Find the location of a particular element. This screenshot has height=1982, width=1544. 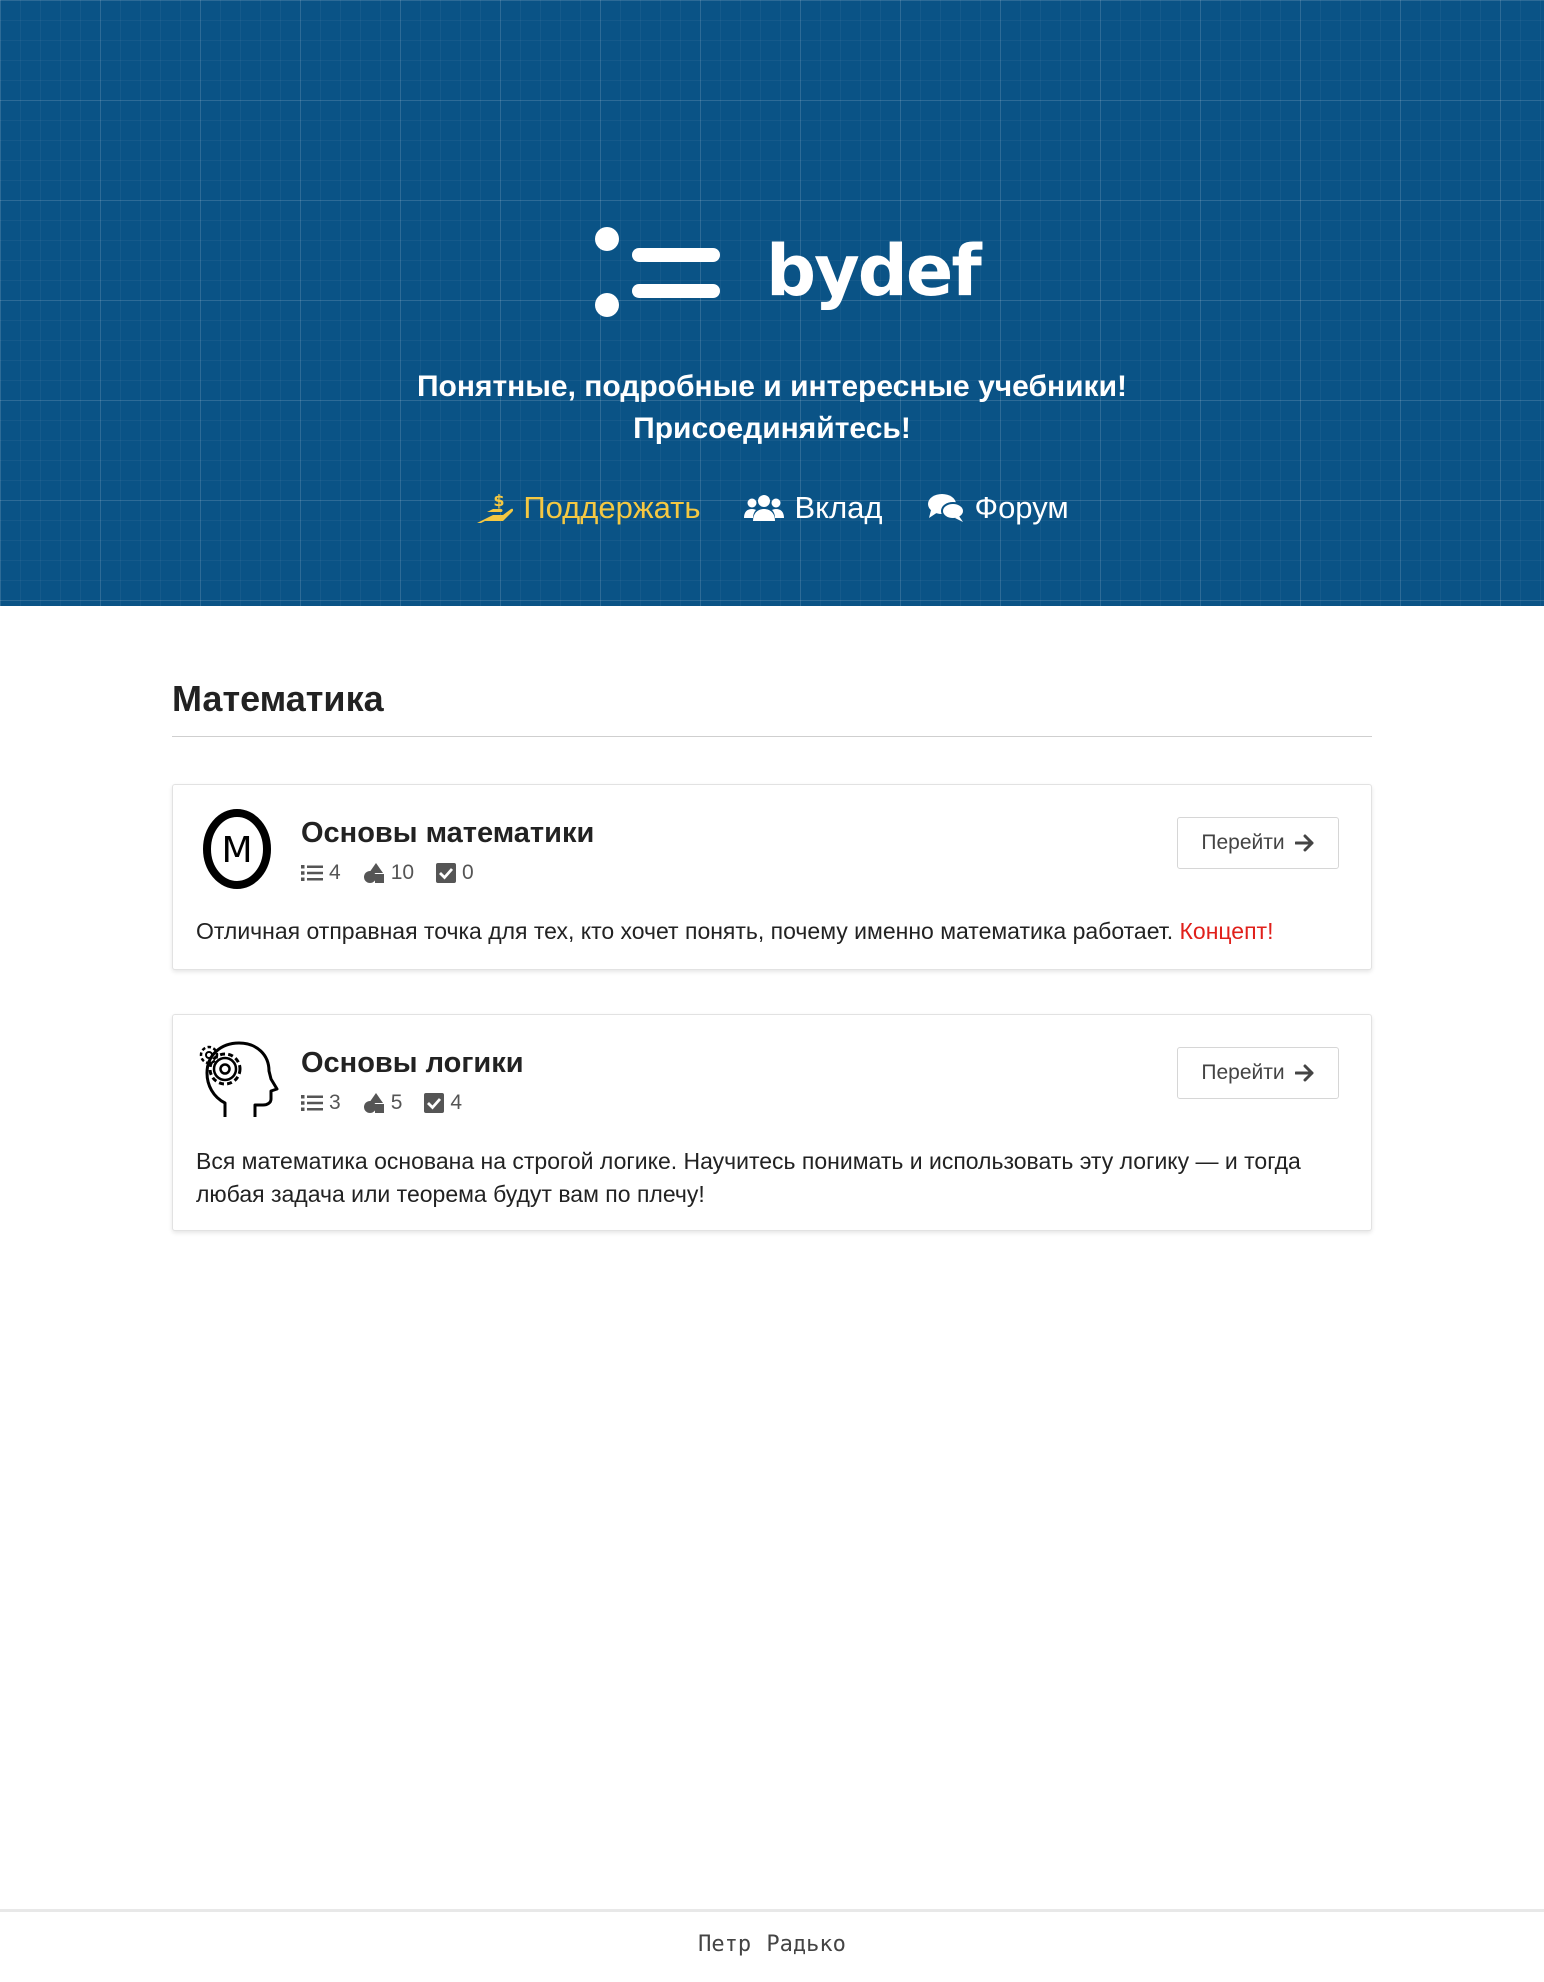

shapes-stat: 5 is located at coordinates (383, 1103).